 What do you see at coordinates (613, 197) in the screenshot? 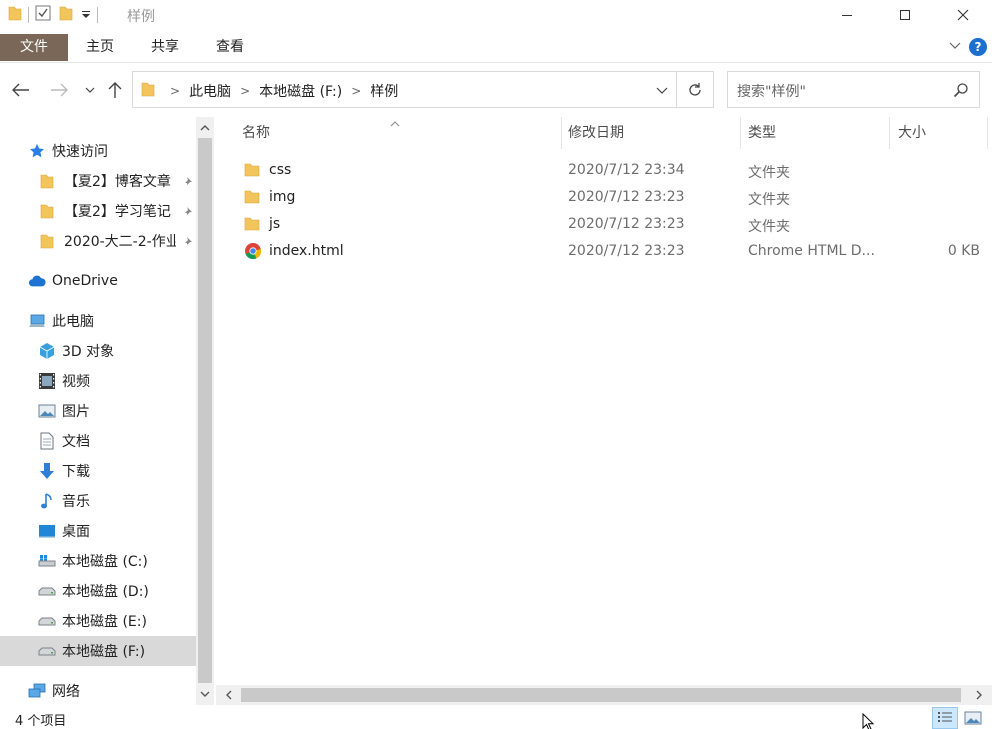
I see `table-row: img 2020/7/12 23:23 文件夹` at bounding box center [613, 197].